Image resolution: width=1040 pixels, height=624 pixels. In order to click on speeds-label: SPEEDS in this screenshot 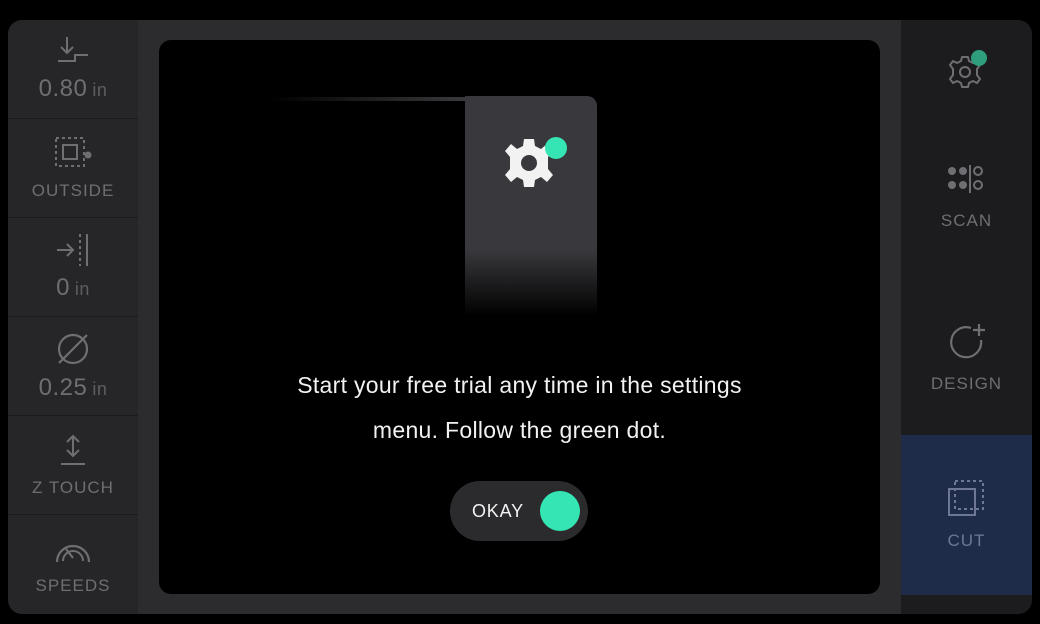, I will do `click(73, 585)`.